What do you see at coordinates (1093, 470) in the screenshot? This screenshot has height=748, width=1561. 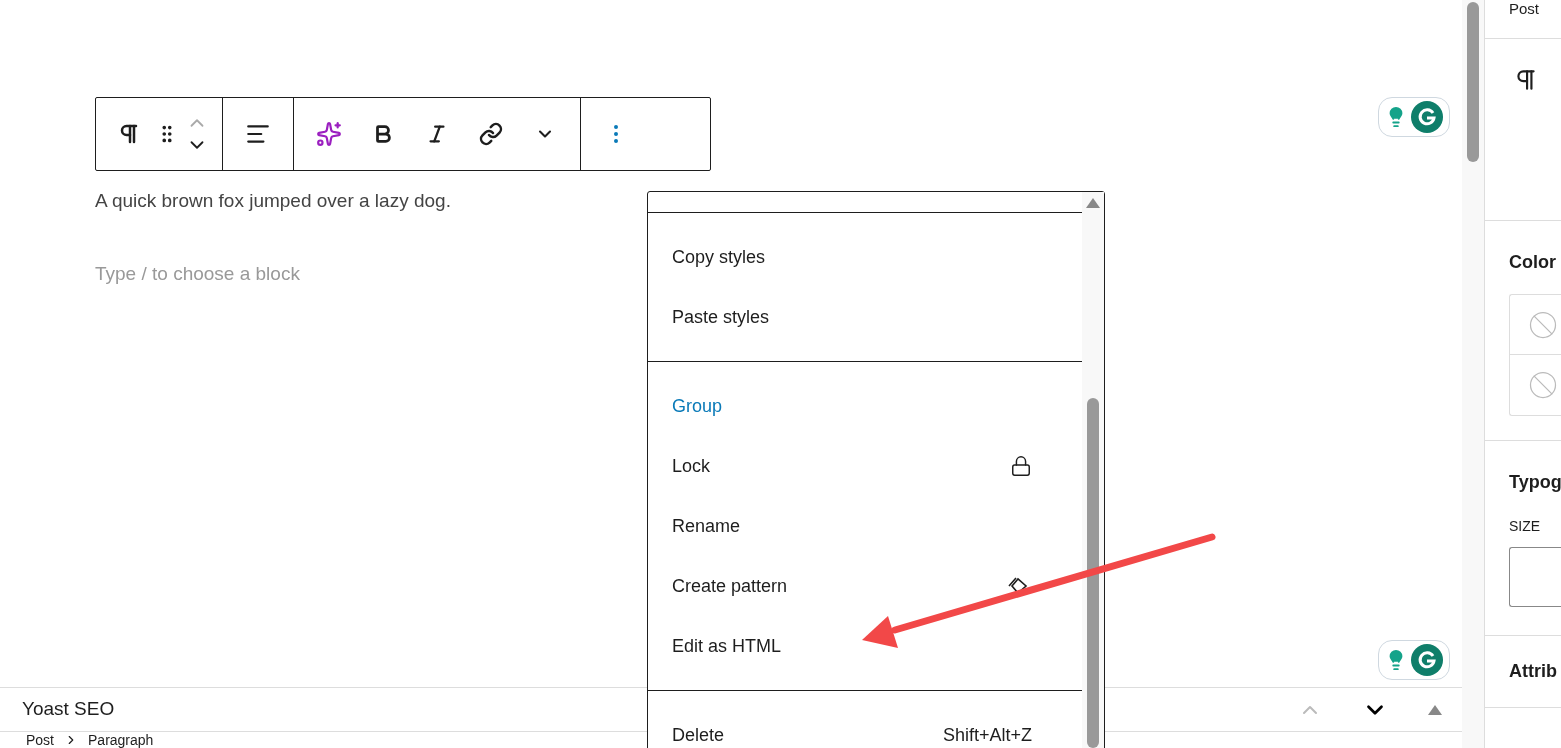 I see `menu-scrollbar` at bounding box center [1093, 470].